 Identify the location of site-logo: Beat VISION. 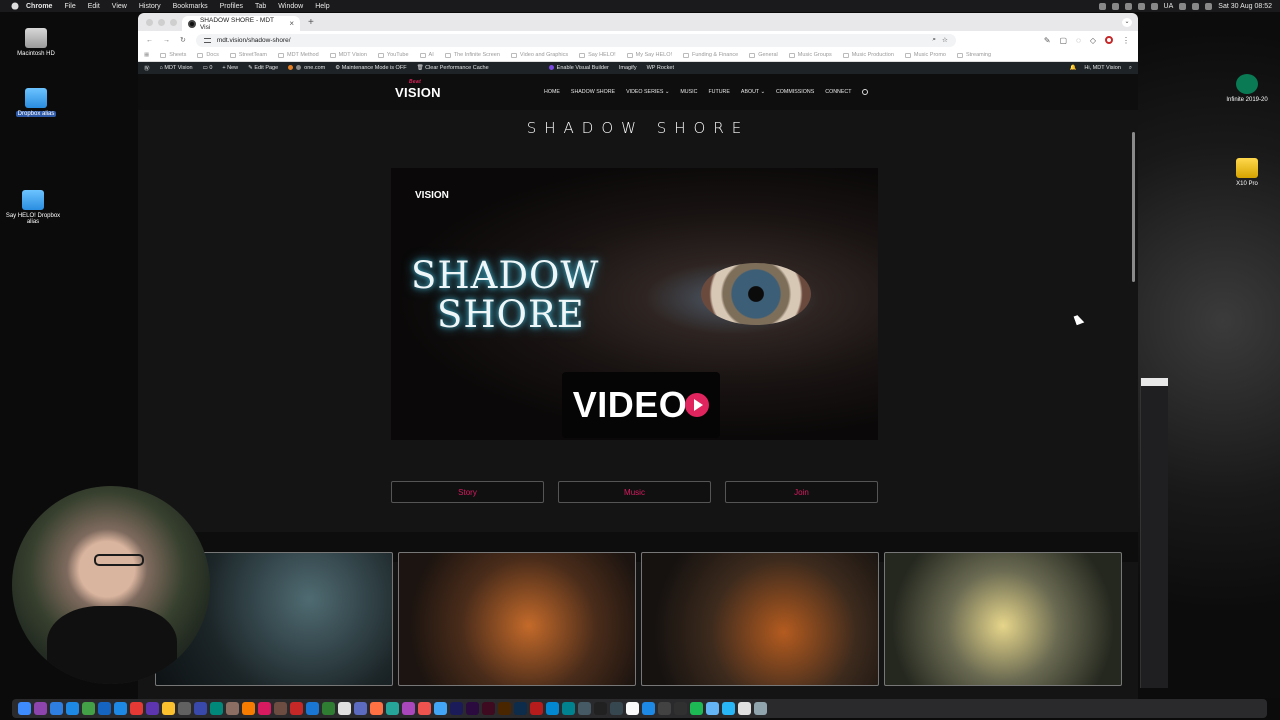
(419, 89).